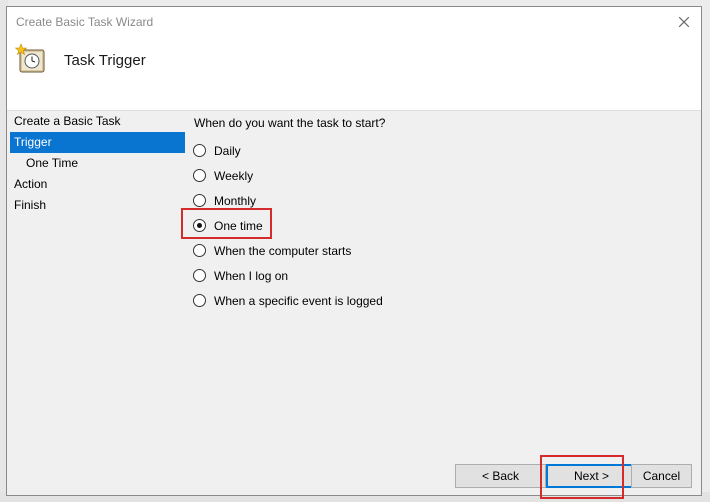  Describe the element at coordinates (500, 476) in the screenshot. I see `back-button: < Back` at that location.